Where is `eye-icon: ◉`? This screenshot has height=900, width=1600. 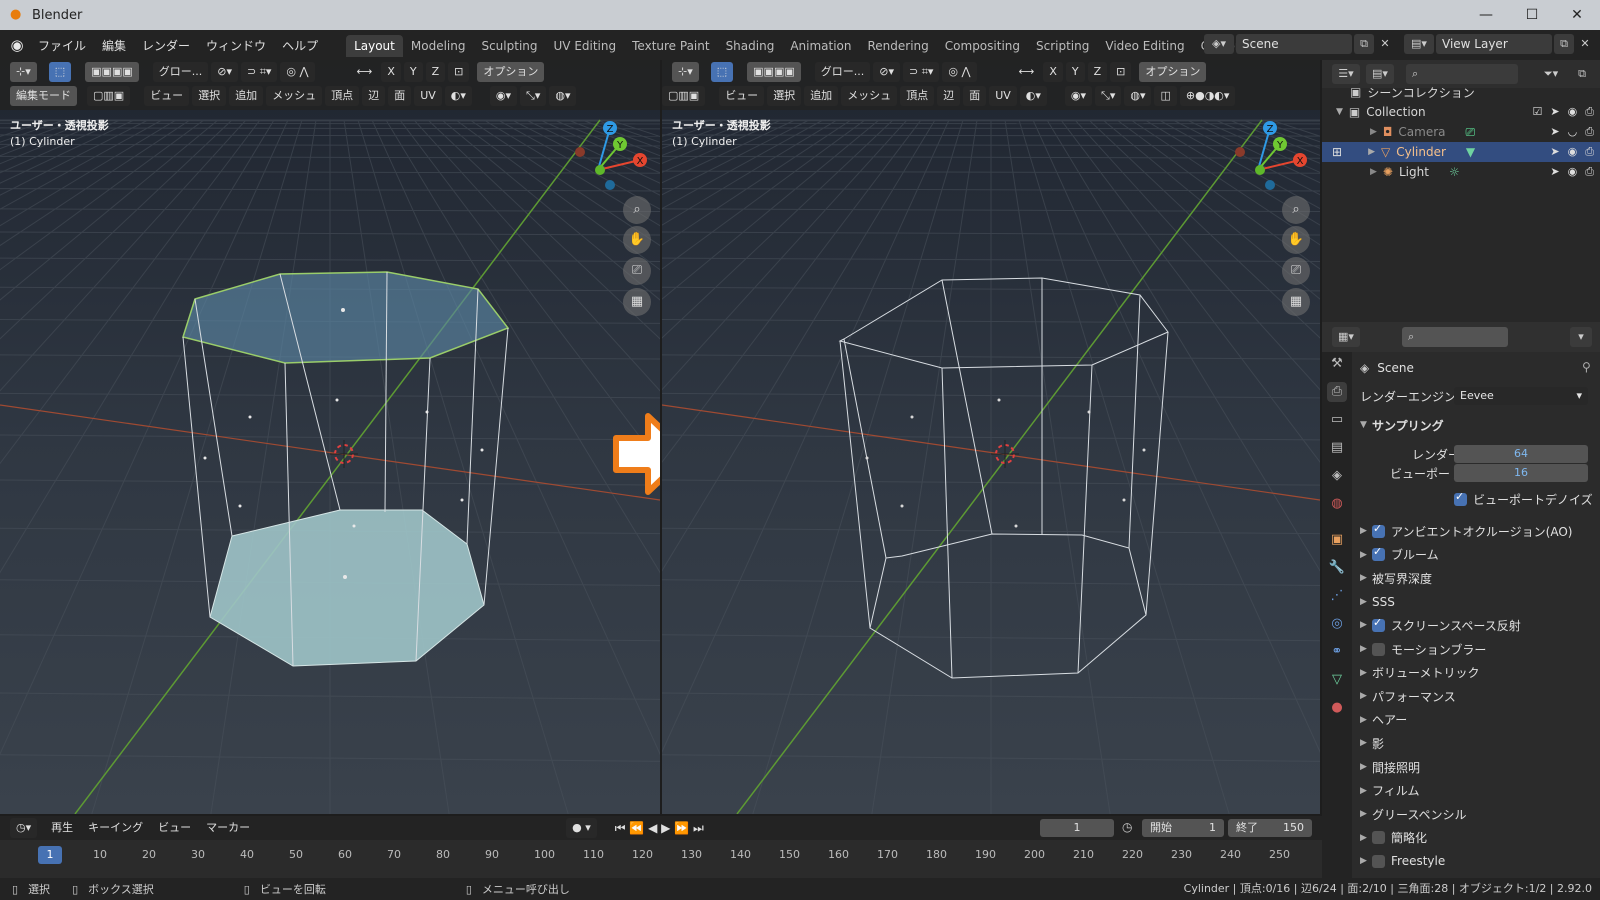
eye-icon: ◉ is located at coordinates (1573, 152).